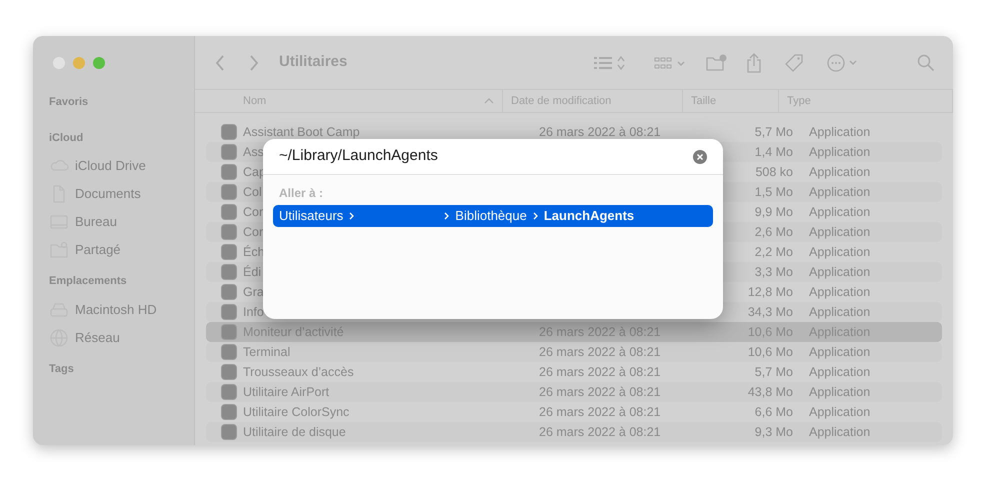 The height and width of the screenshot is (485, 995). What do you see at coordinates (253, 152) in the screenshot?
I see `file-name: Ass` at bounding box center [253, 152].